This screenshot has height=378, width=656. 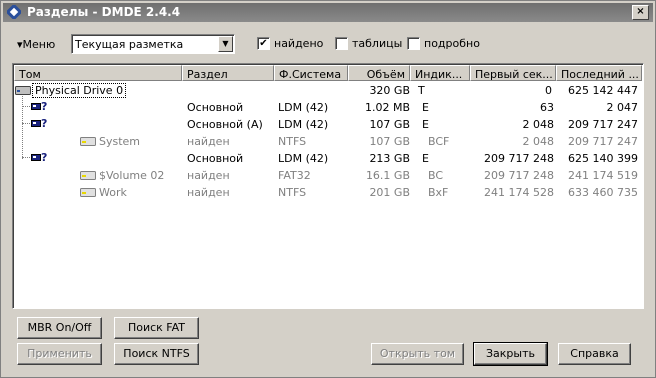 I want to click on checkbox-checked-icon: ✔, so click(x=263, y=43).